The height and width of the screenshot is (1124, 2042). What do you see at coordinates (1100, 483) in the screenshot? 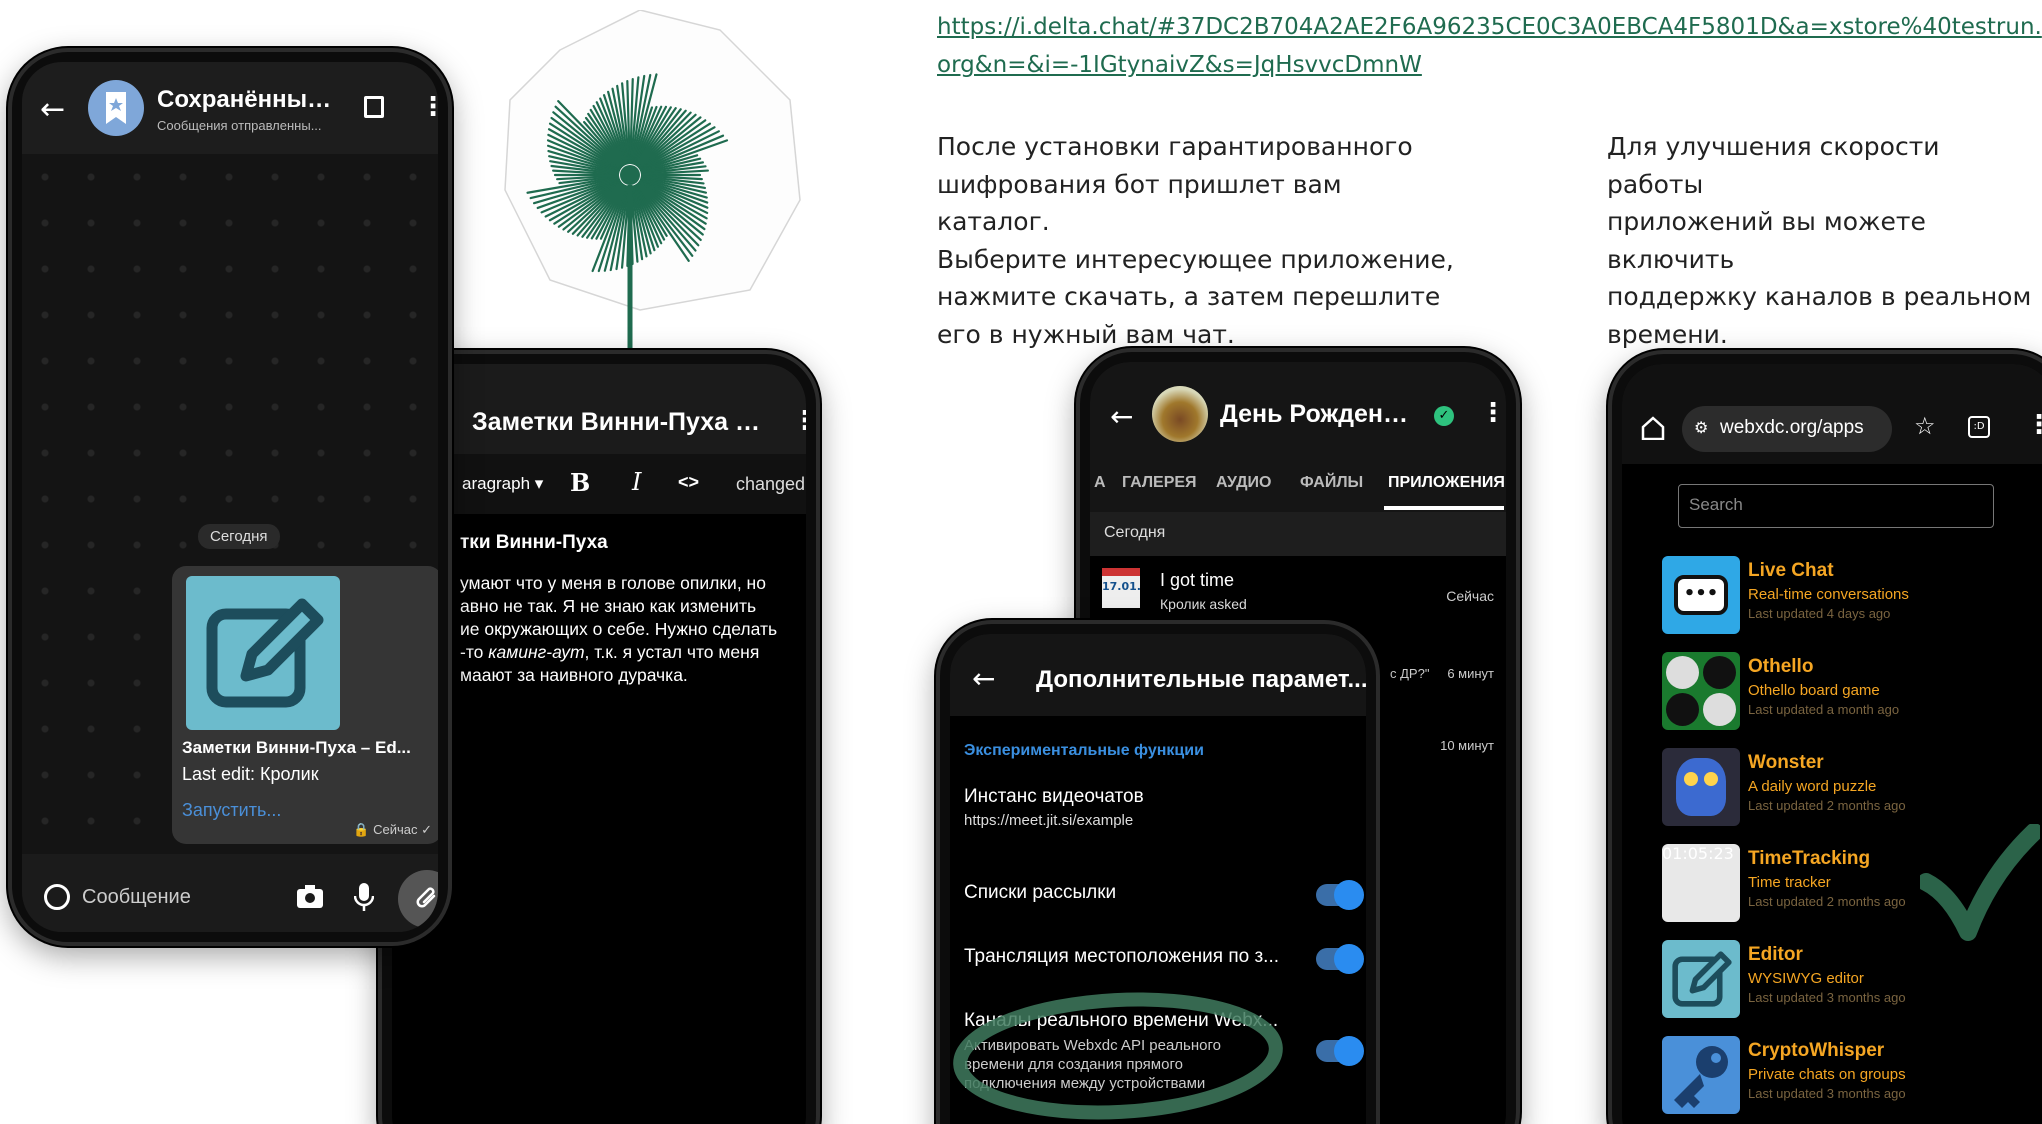
I see `tab-partial: А` at bounding box center [1100, 483].